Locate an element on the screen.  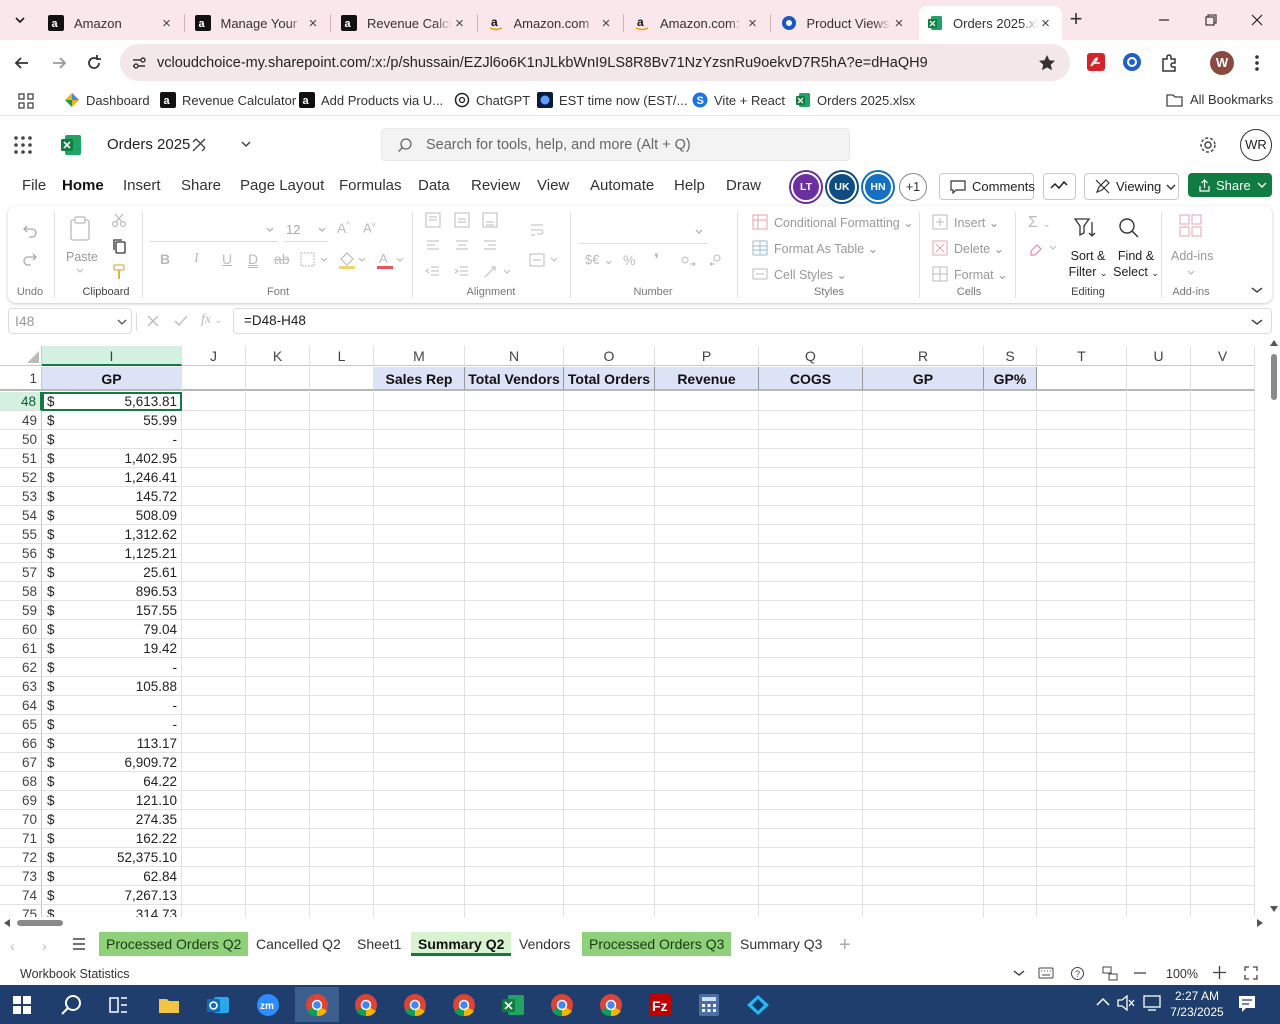
vscode-like-app-icon is located at coordinates (758, 1004).